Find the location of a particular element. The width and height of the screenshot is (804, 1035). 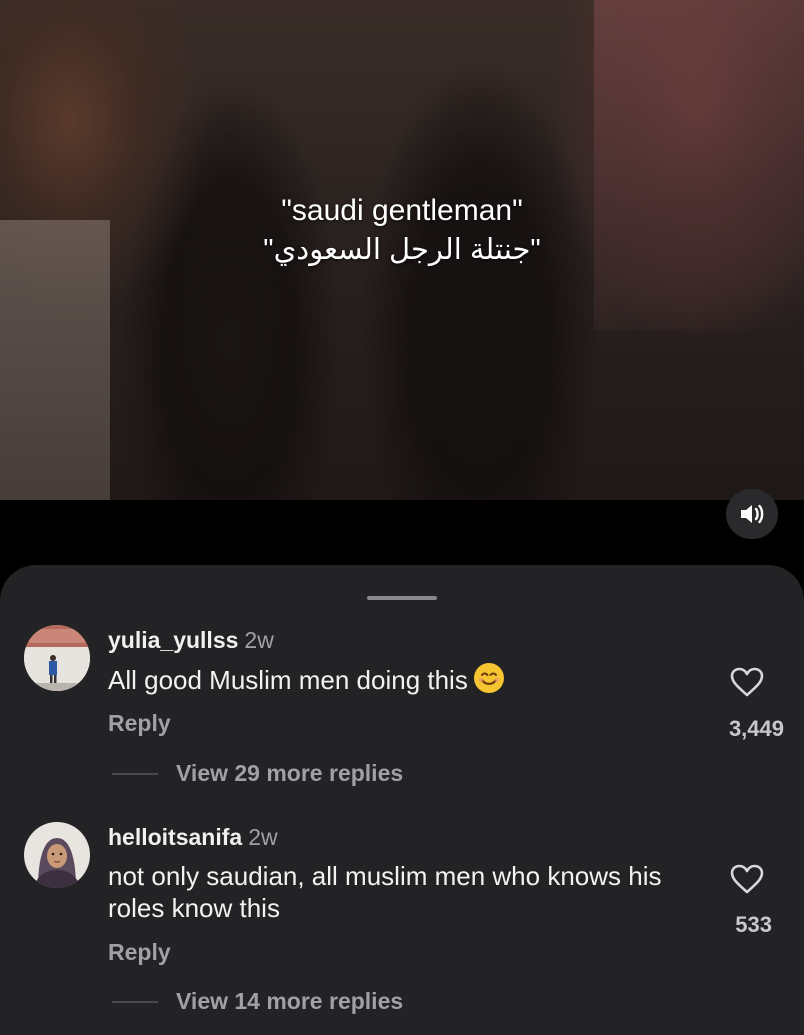

speaker-icon is located at coordinates (752, 514).